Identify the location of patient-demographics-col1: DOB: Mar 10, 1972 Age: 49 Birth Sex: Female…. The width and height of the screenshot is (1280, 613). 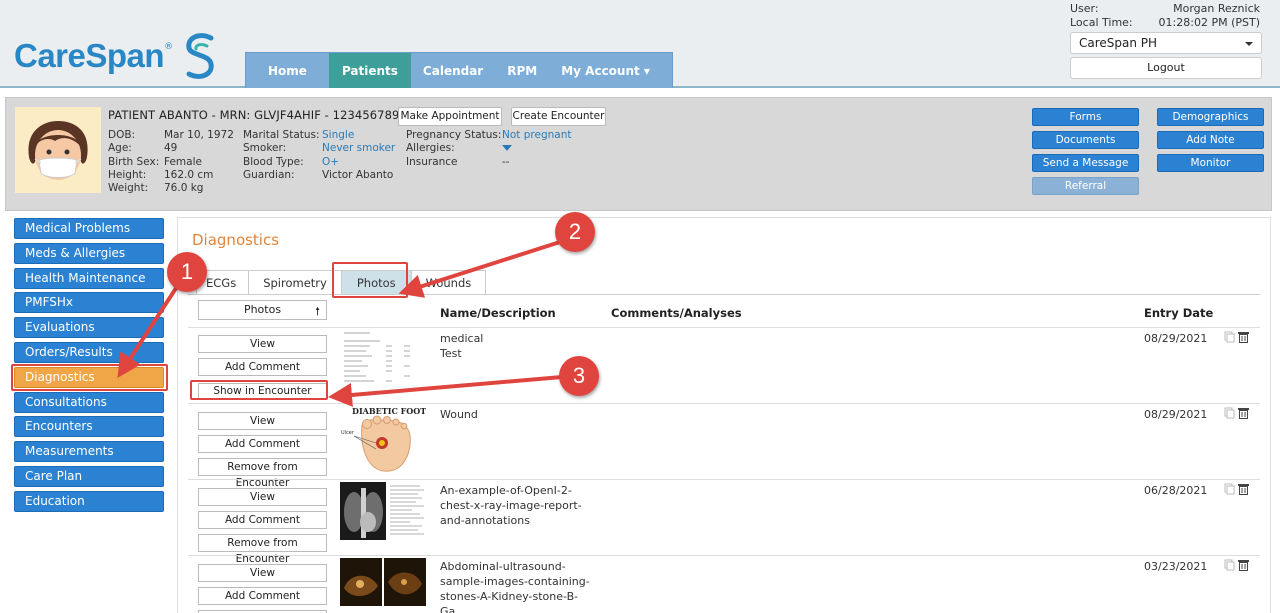
(171, 162).